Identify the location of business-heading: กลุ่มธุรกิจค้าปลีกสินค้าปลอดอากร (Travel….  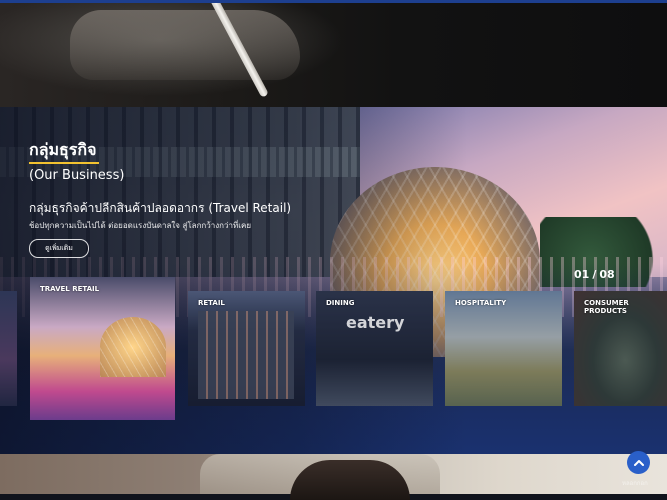
(160, 208).